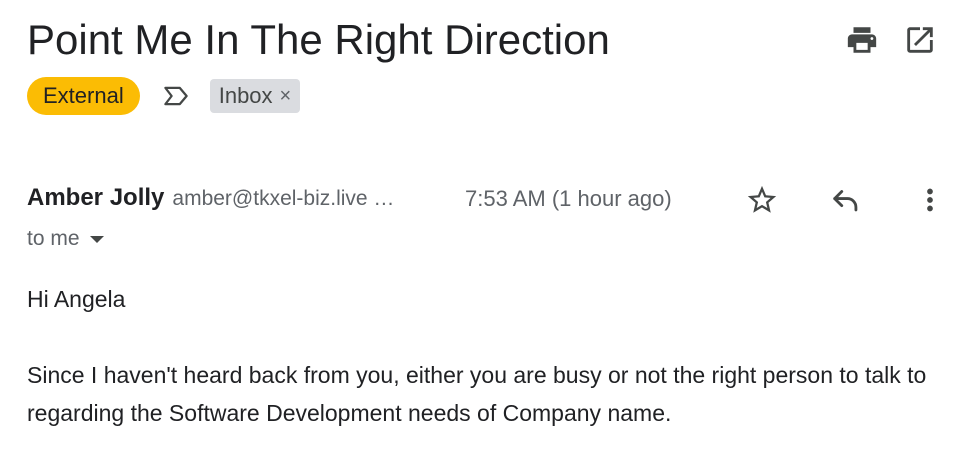 This screenshot has height=460, width=958. What do you see at coordinates (96, 239) in the screenshot?
I see `chevron-down-icon` at bounding box center [96, 239].